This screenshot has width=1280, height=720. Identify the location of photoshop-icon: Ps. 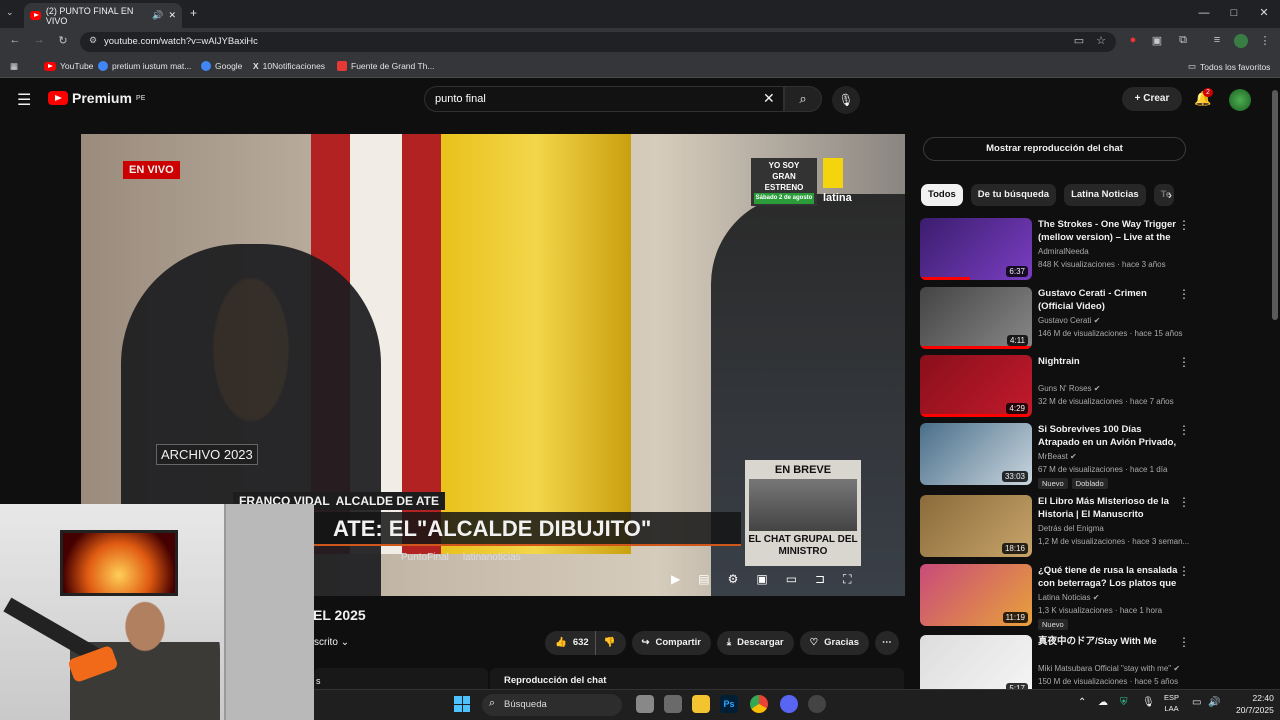
(729, 704).